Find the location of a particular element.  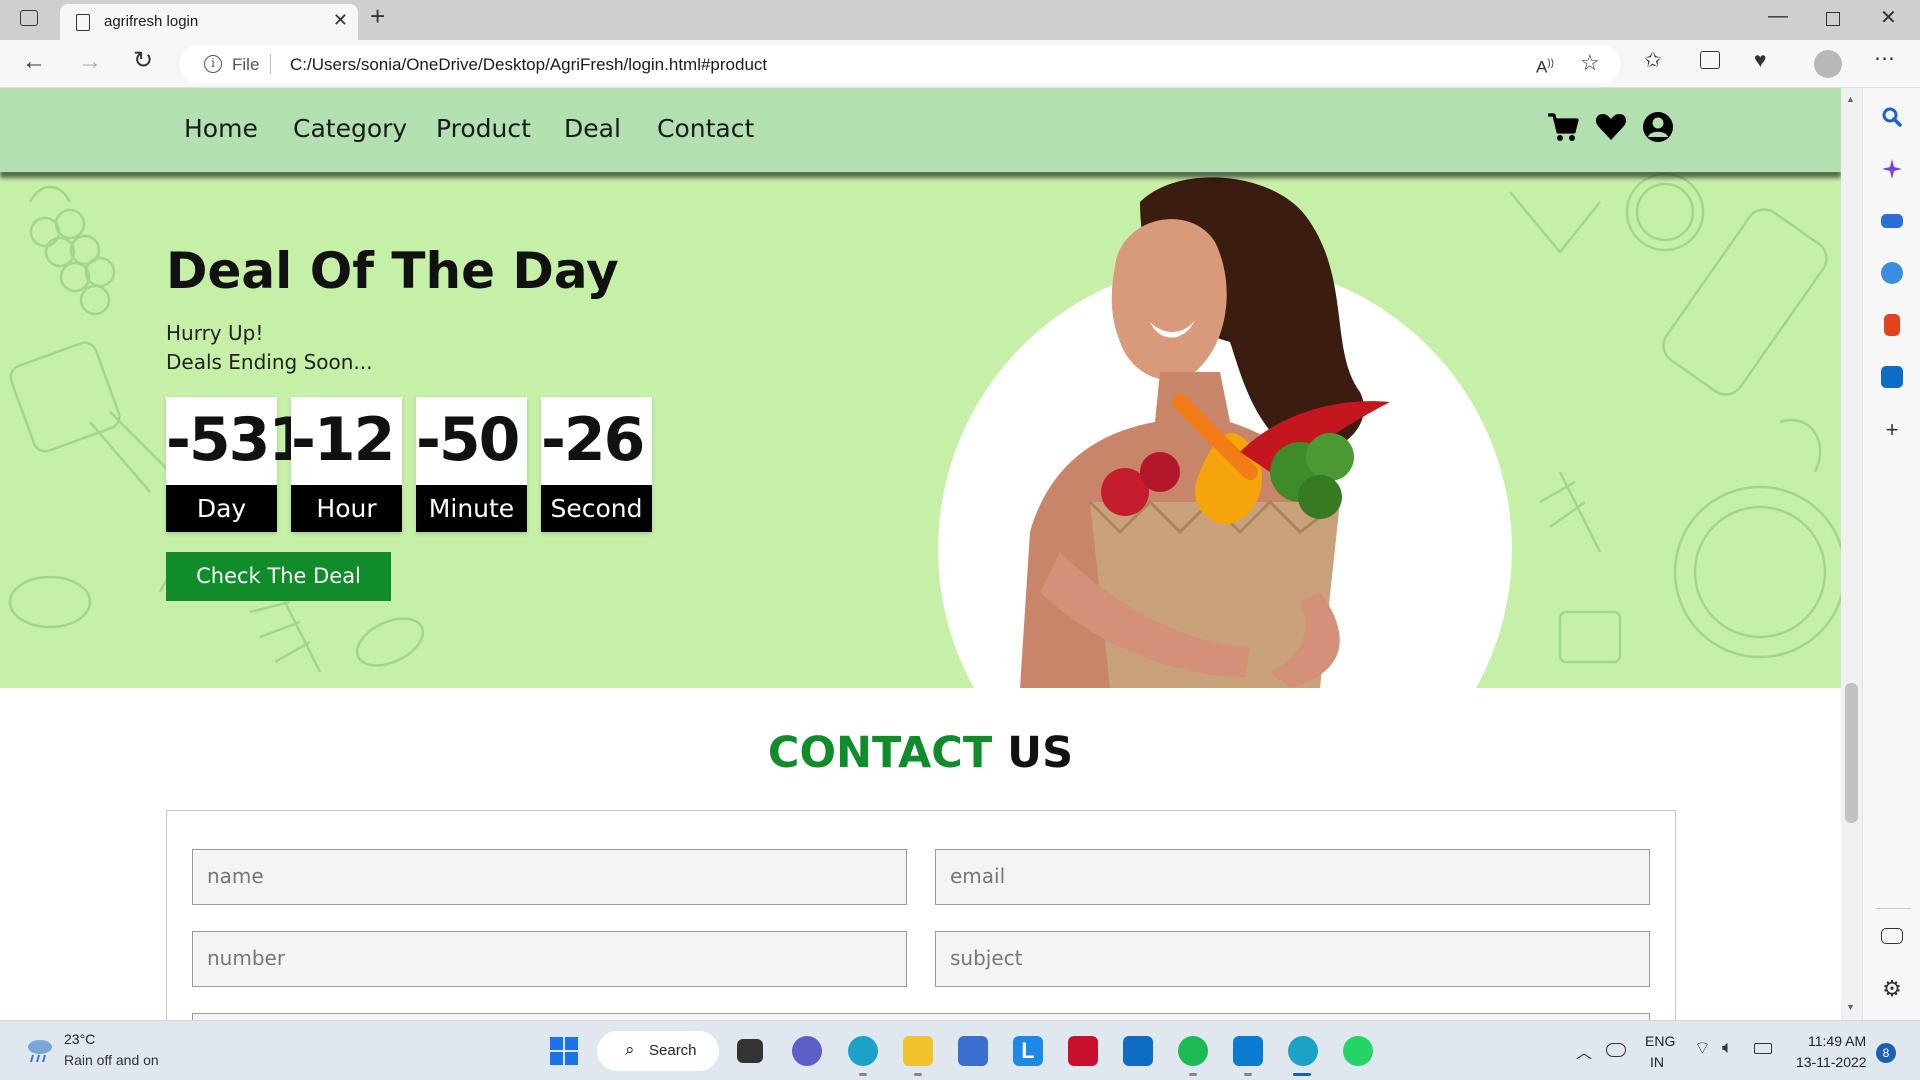

number-input: number is located at coordinates (549, 959).